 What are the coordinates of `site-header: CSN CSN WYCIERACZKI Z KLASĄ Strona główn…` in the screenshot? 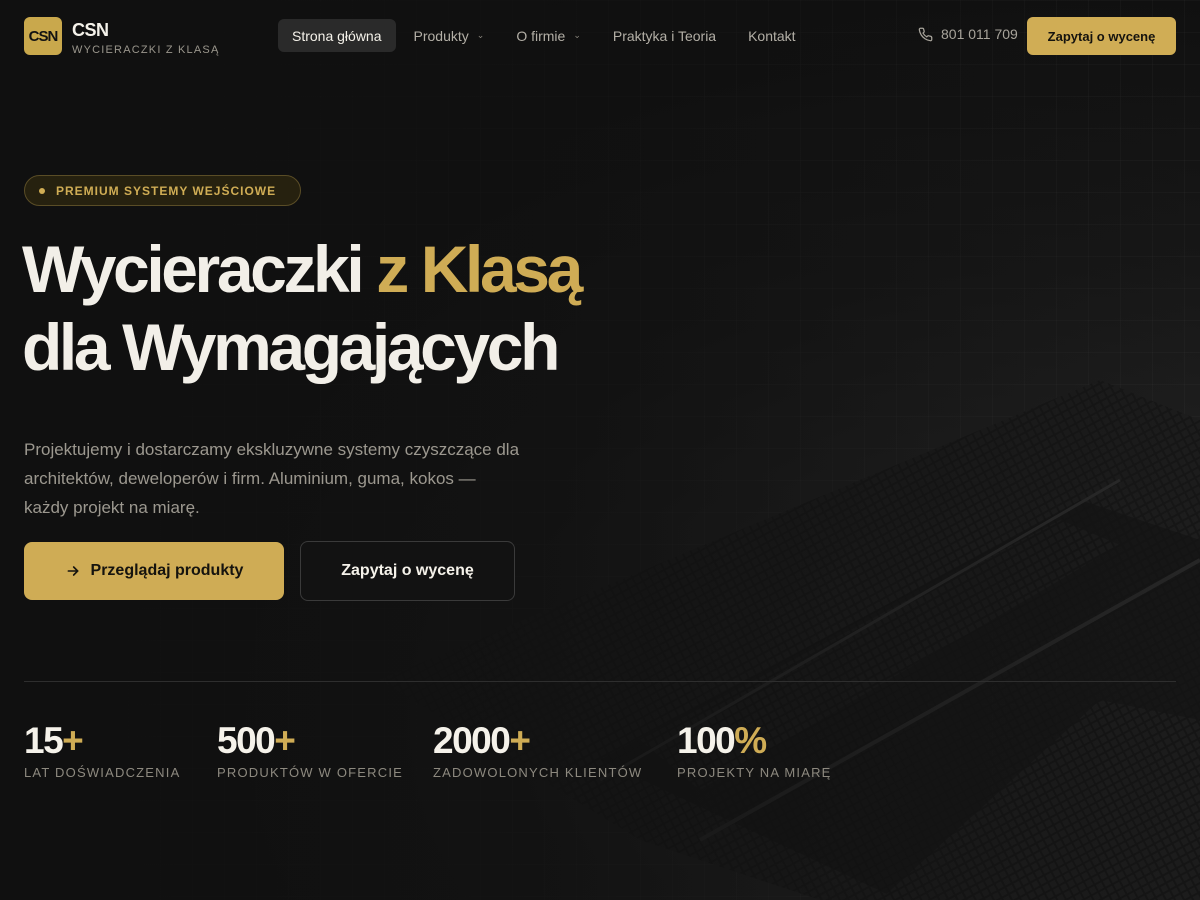 It's located at (600, 36).